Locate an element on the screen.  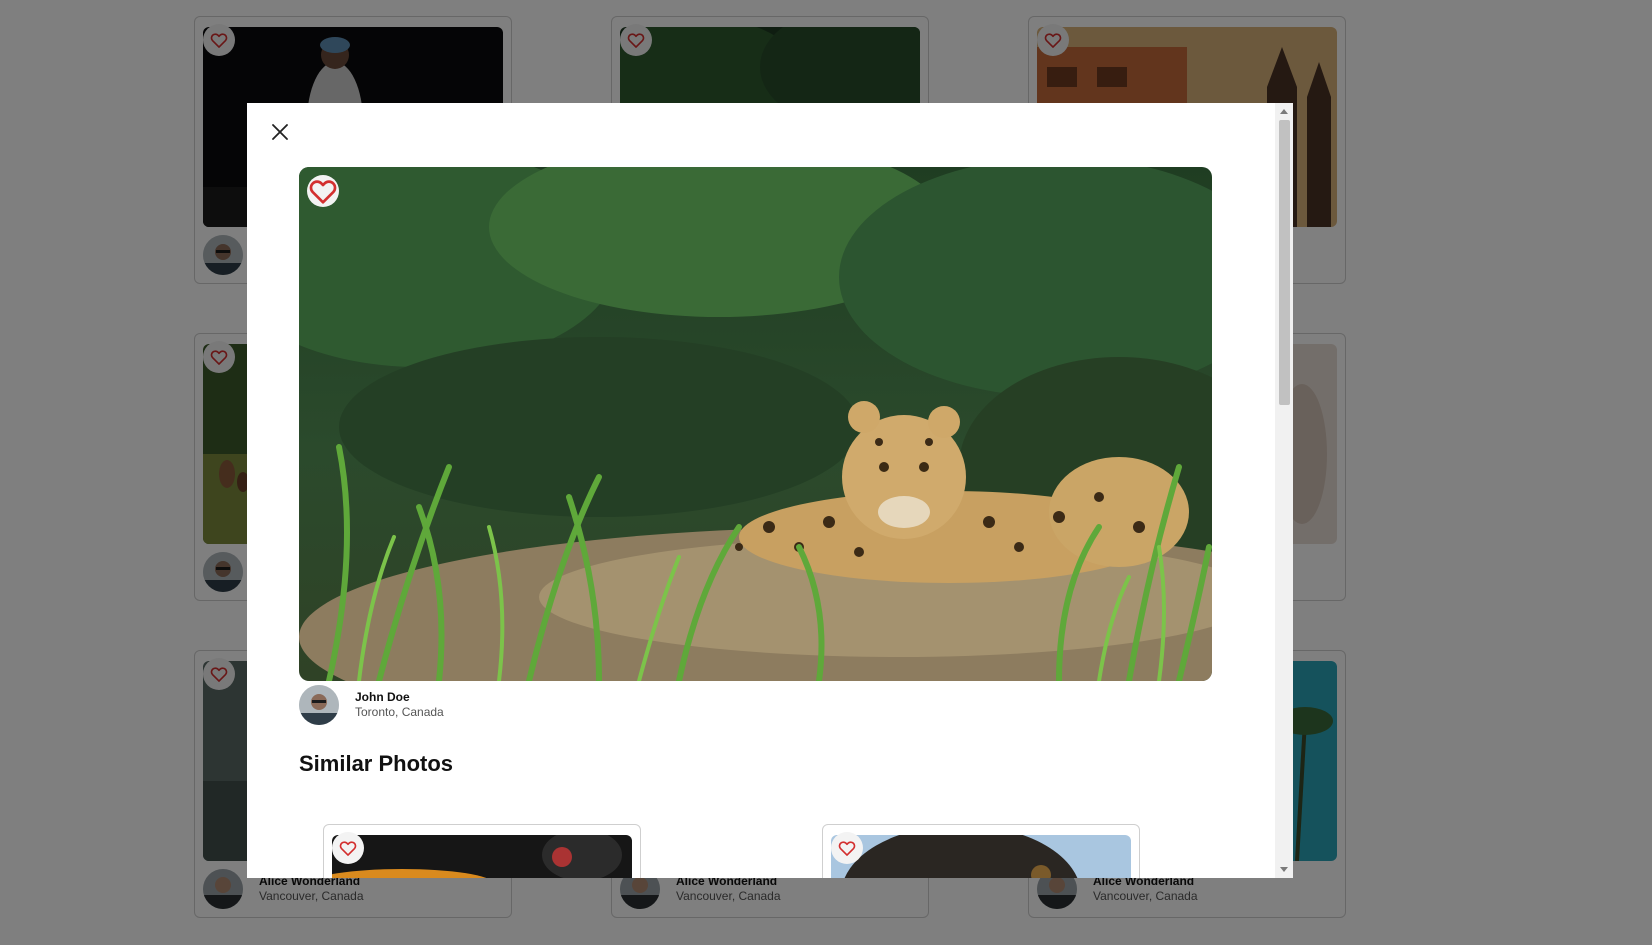
close-icon is located at coordinates (280, 132).